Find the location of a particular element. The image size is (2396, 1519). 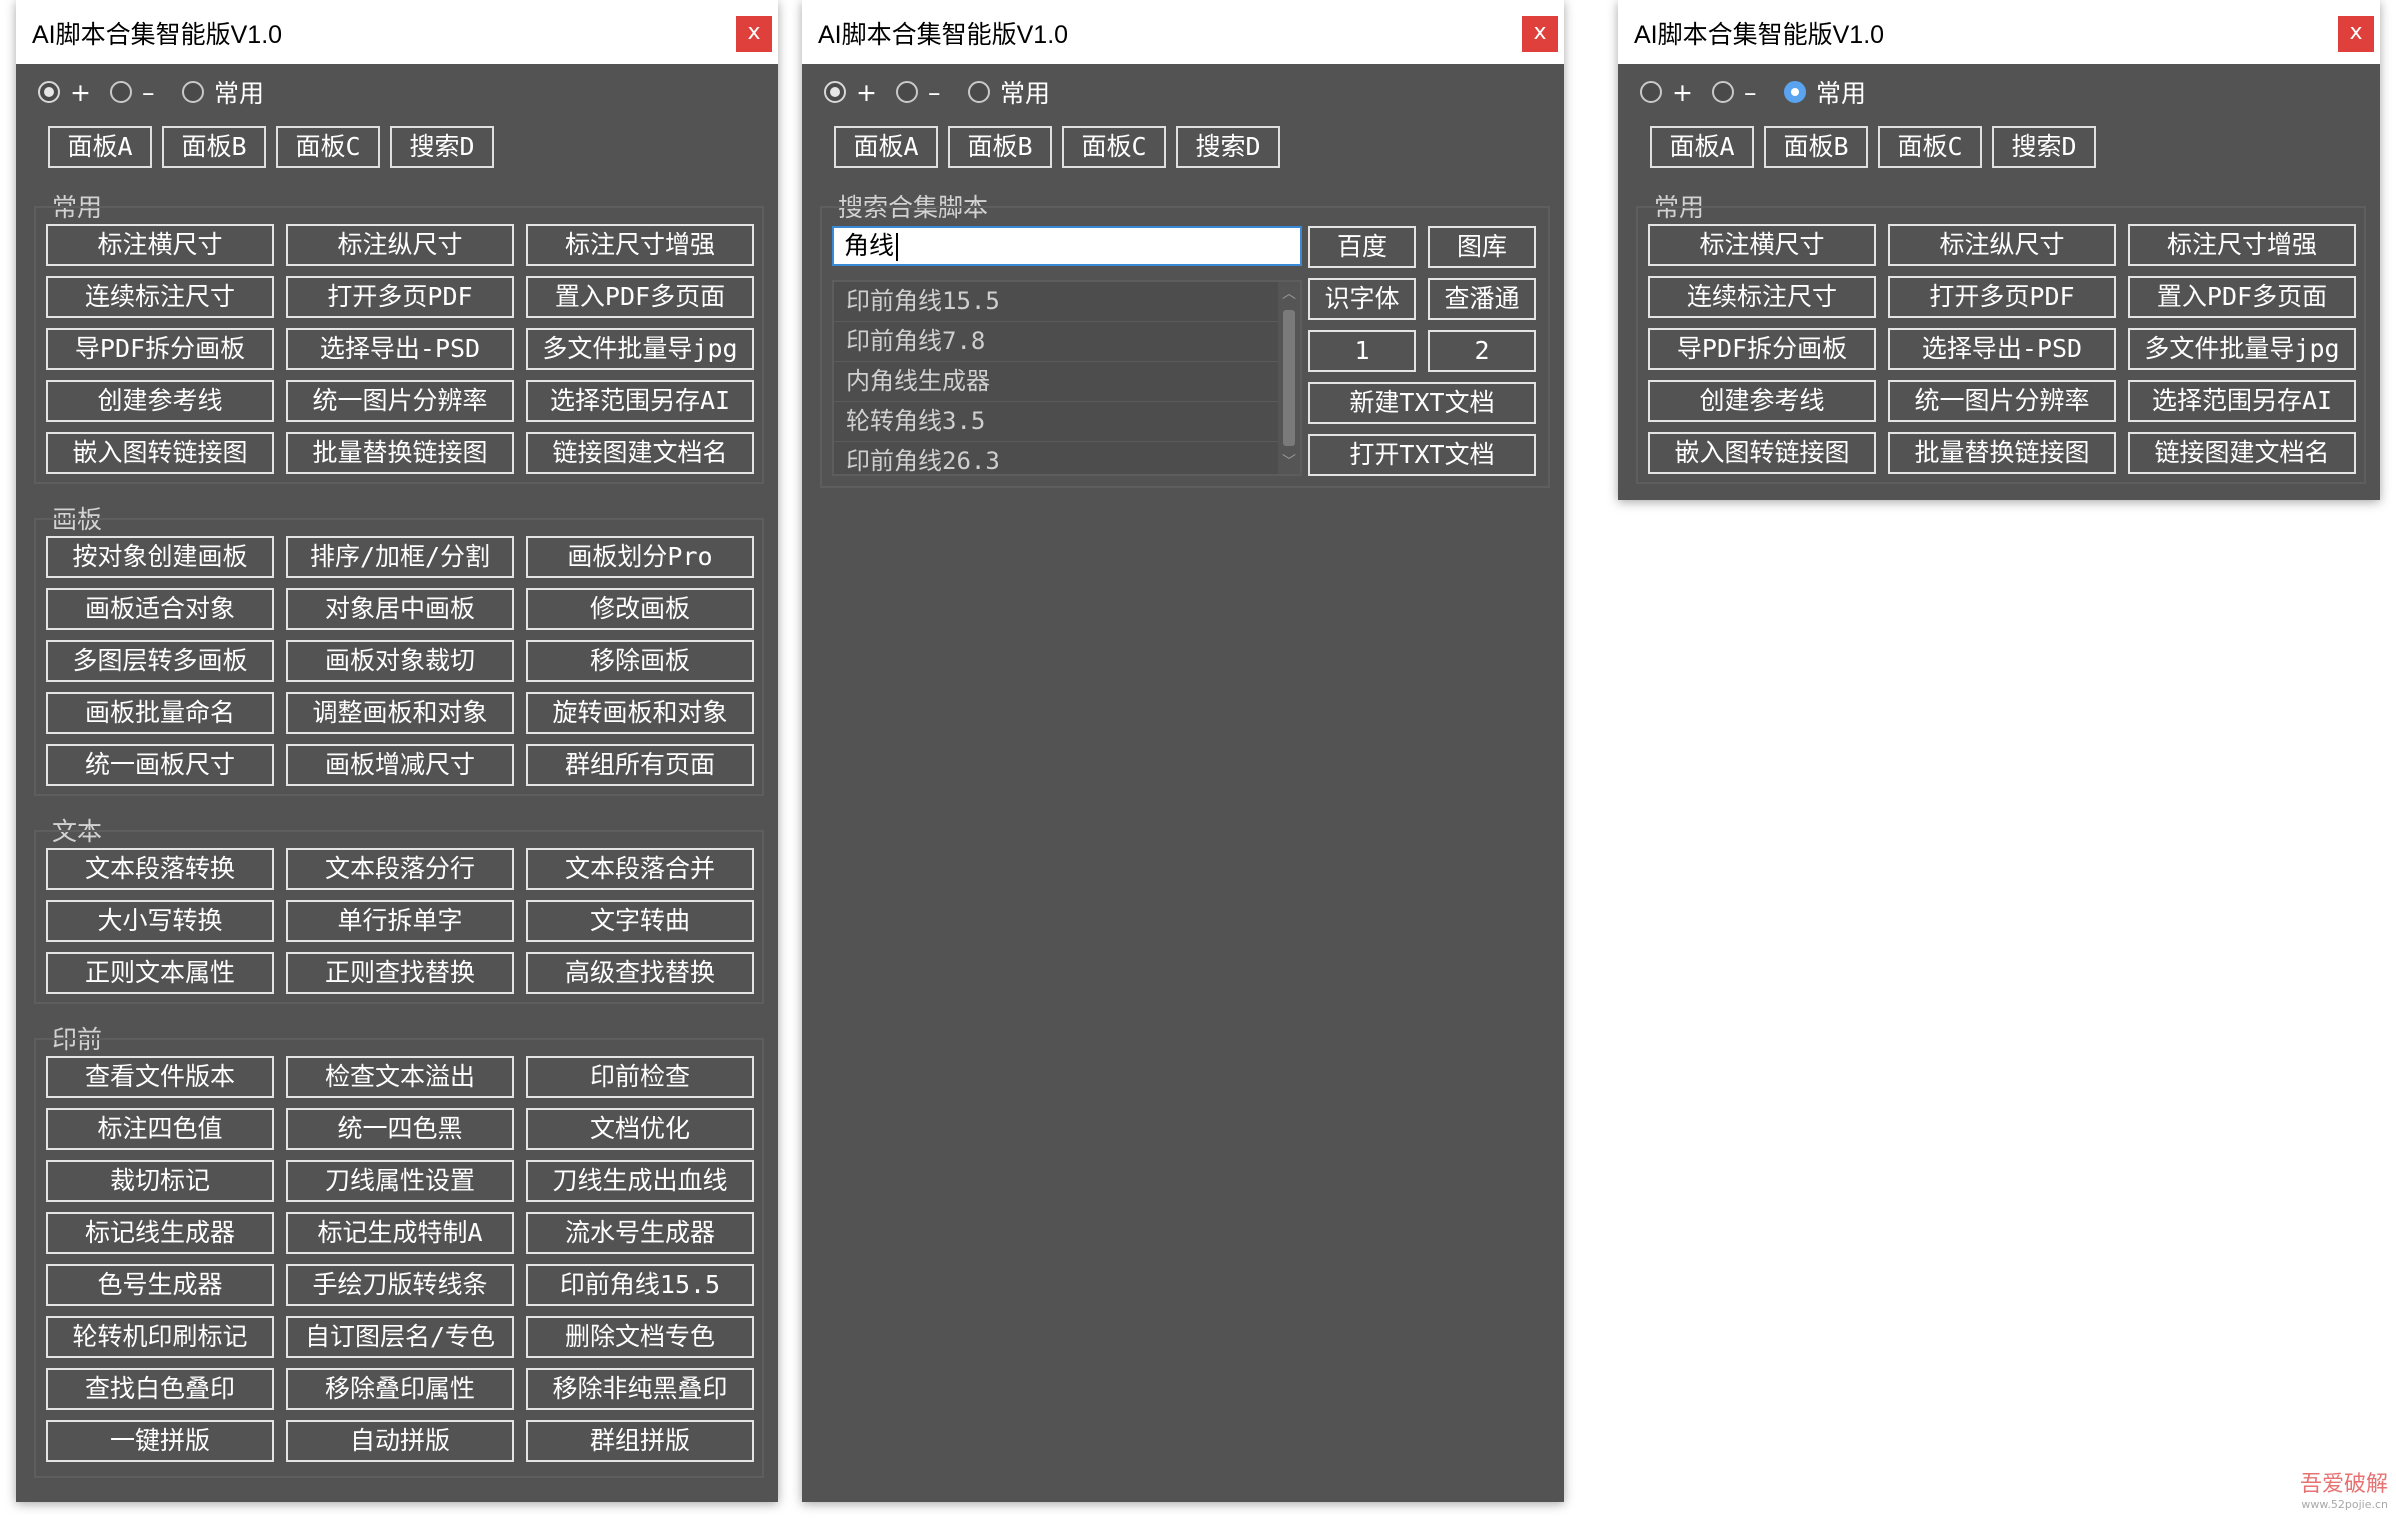

script-button: 刀线属性设置 is located at coordinates (400, 1181).